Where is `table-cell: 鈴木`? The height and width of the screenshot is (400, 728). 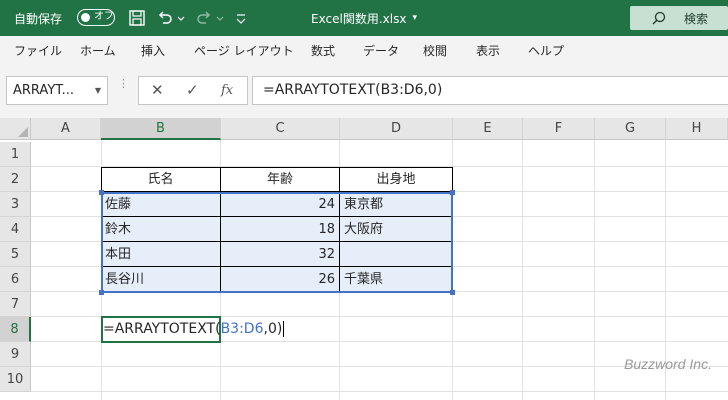 table-cell: 鈴木 is located at coordinates (161, 229).